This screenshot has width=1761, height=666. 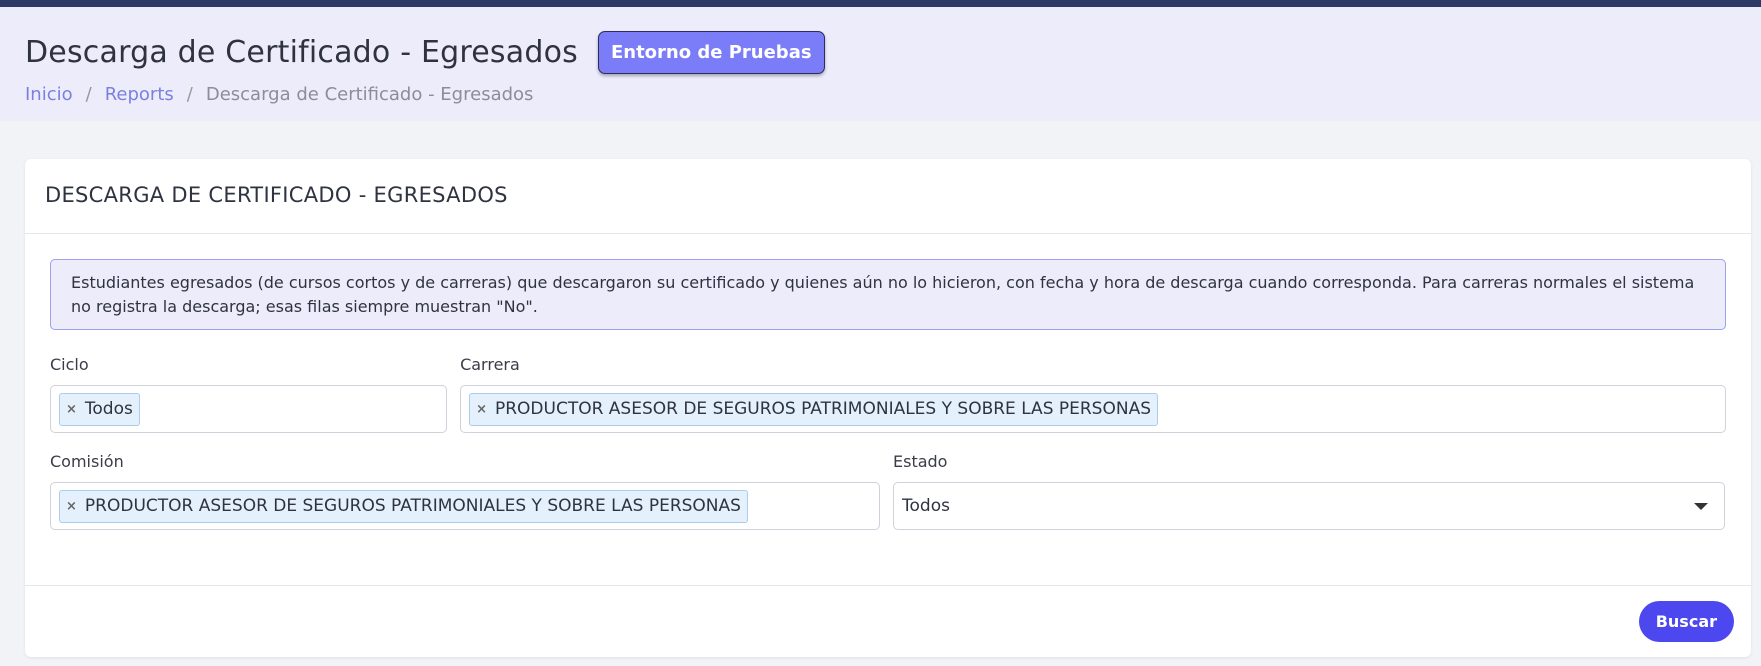 What do you see at coordinates (301, 52) in the screenshot?
I see `page-title: Descarga de Certificado - Egresados` at bounding box center [301, 52].